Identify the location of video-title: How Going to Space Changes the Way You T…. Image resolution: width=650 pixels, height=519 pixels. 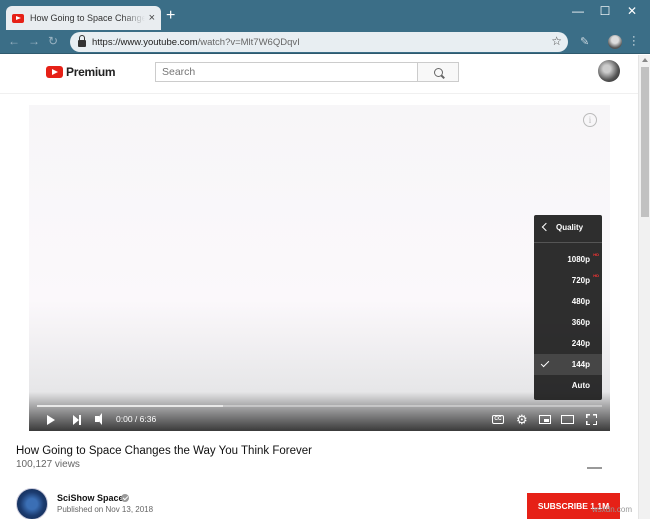
(164, 451).